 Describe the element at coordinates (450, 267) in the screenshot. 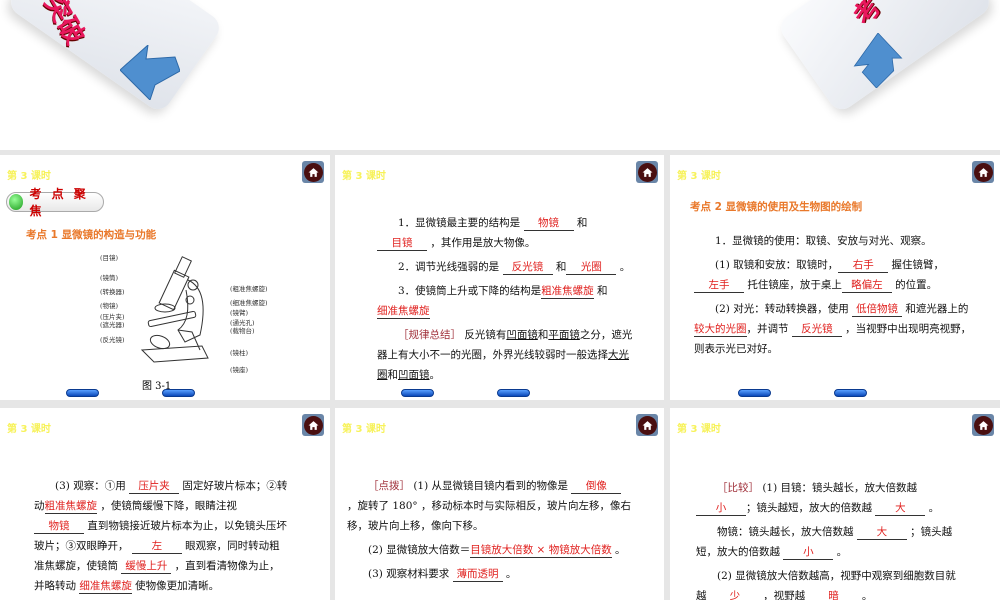

I see `text: 2．调节光线强弱的是` at that location.